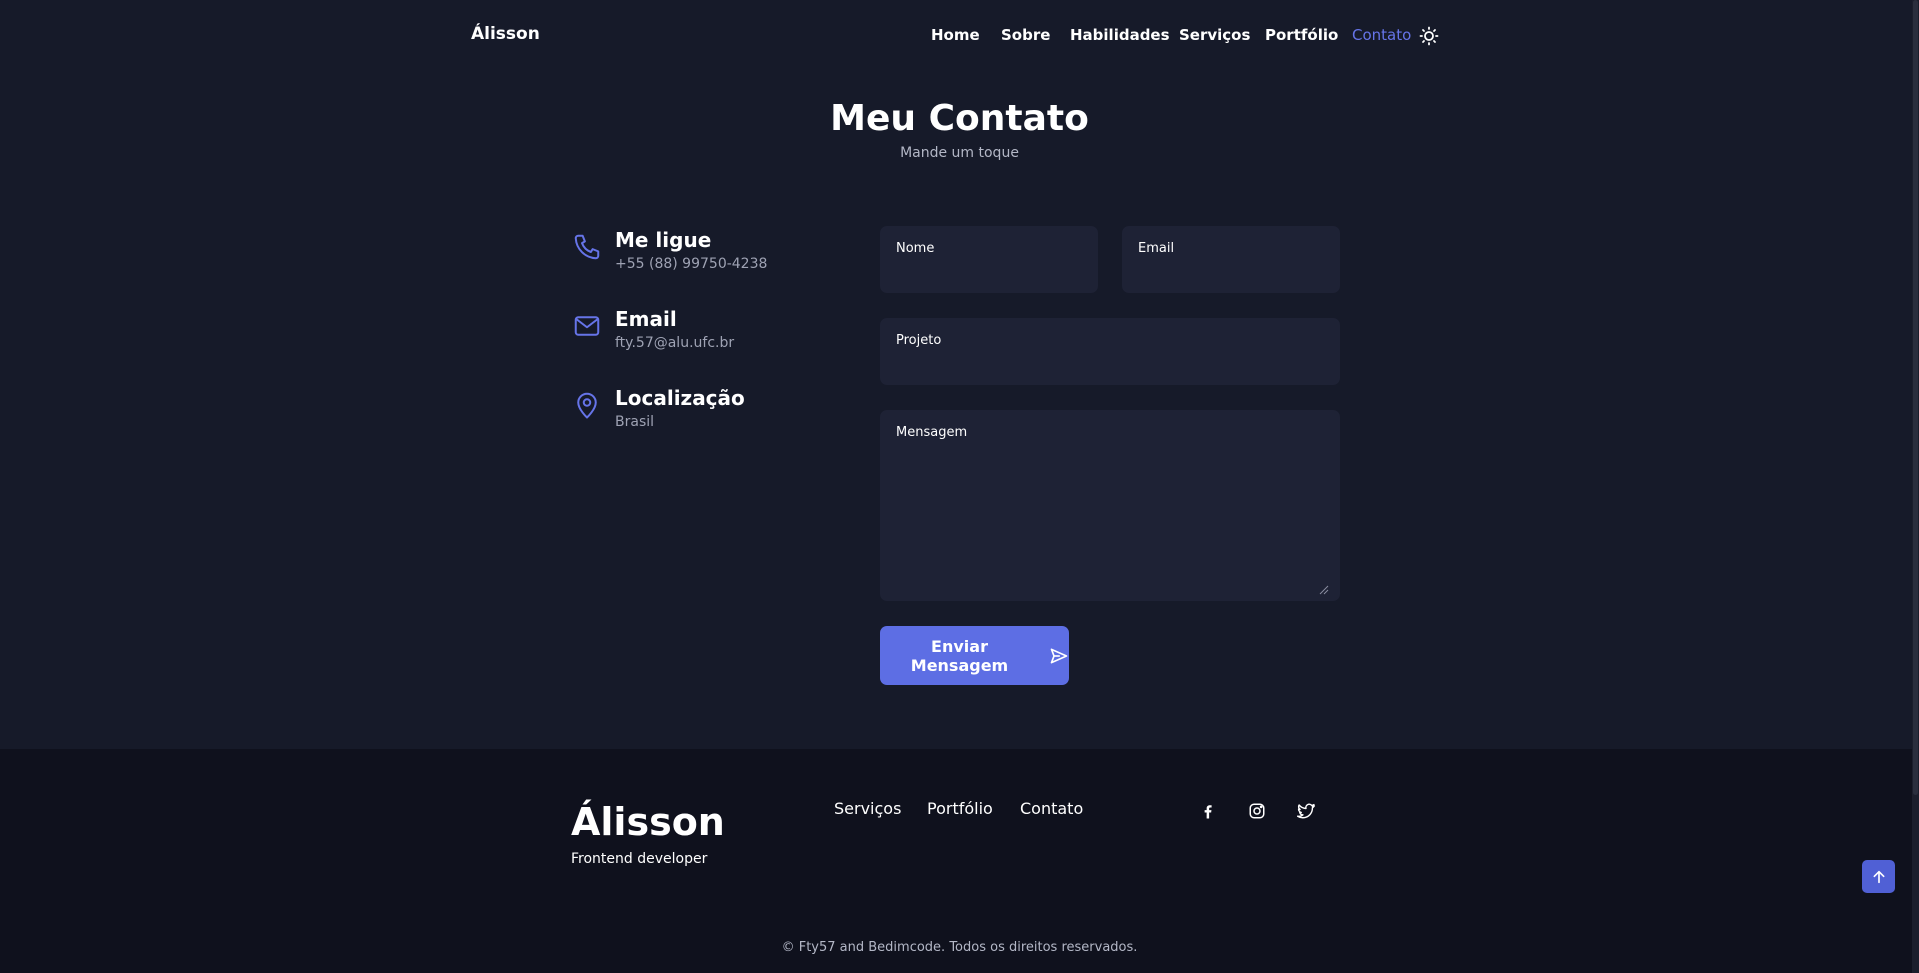 The width and height of the screenshot is (1919, 973). Describe the element at coordinates (1429, 36) in the screenshot. I see `sun-icon` at that location.